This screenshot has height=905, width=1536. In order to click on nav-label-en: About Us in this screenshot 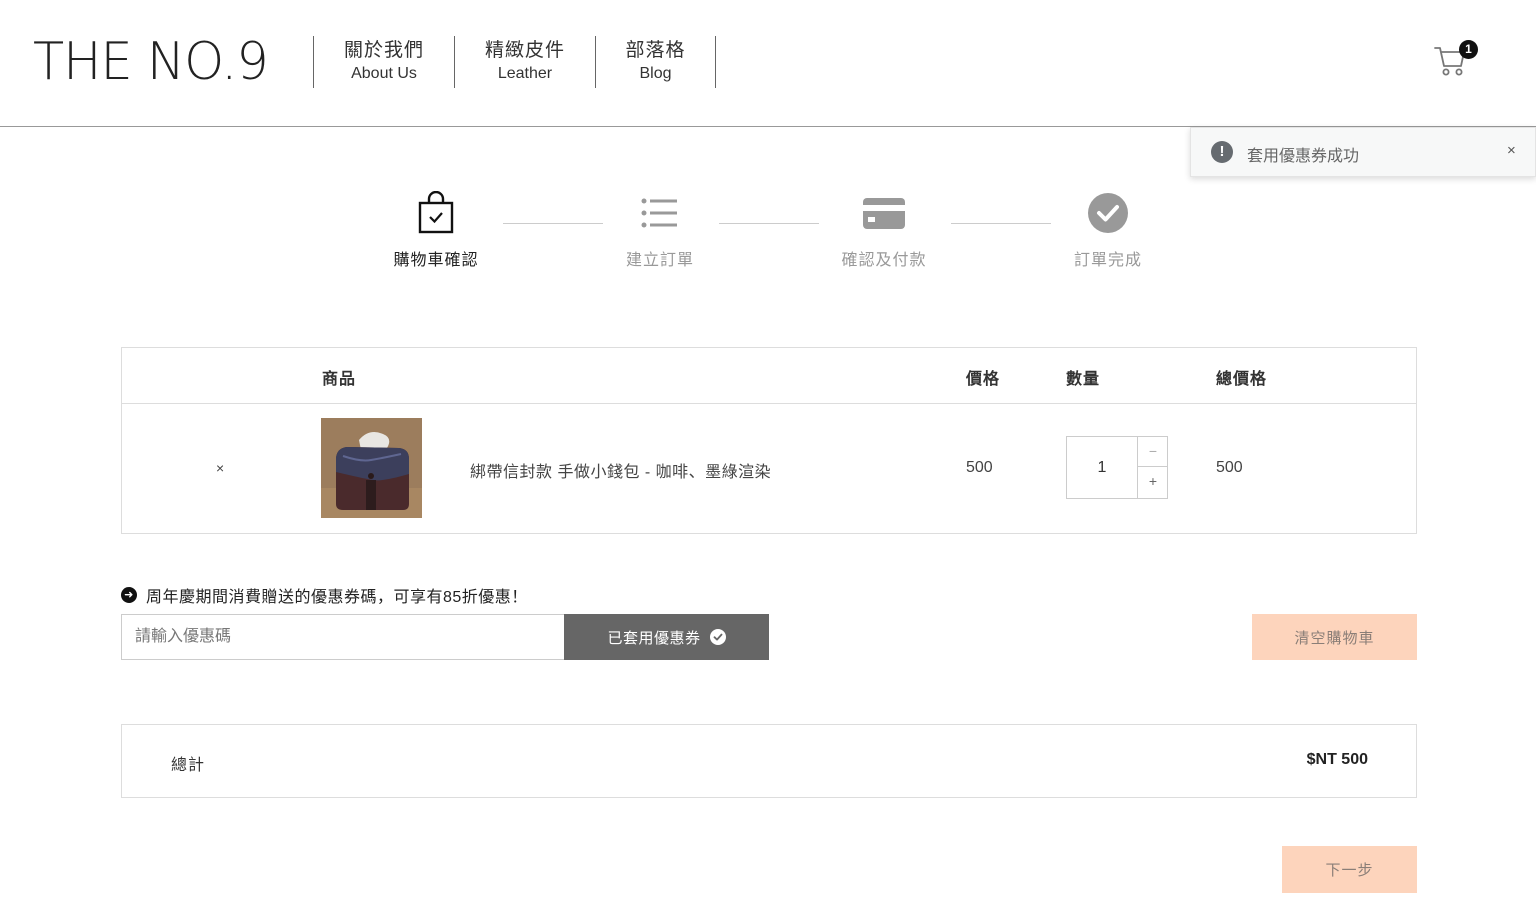, I will do `click(384, 73)`.